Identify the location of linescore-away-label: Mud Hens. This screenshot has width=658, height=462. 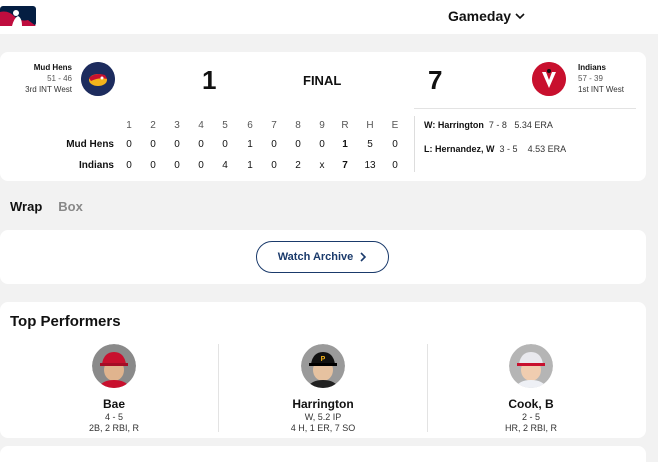
(90, 144).